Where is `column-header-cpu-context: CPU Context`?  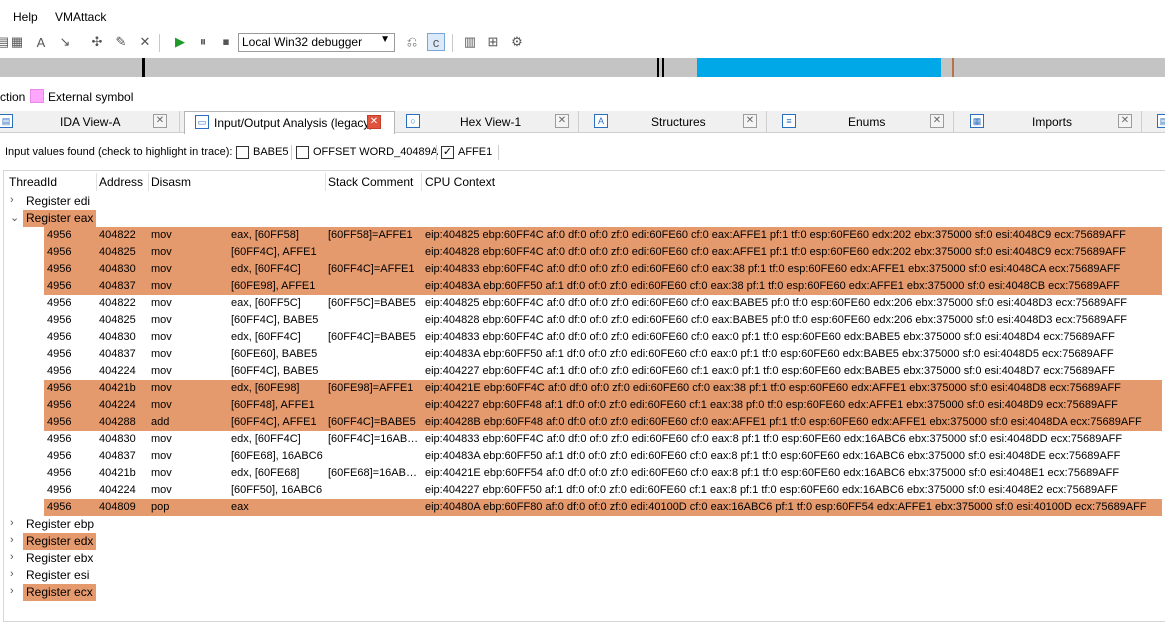
column-header-cpu-context: CPU Context is located at coordinates (460, 182).